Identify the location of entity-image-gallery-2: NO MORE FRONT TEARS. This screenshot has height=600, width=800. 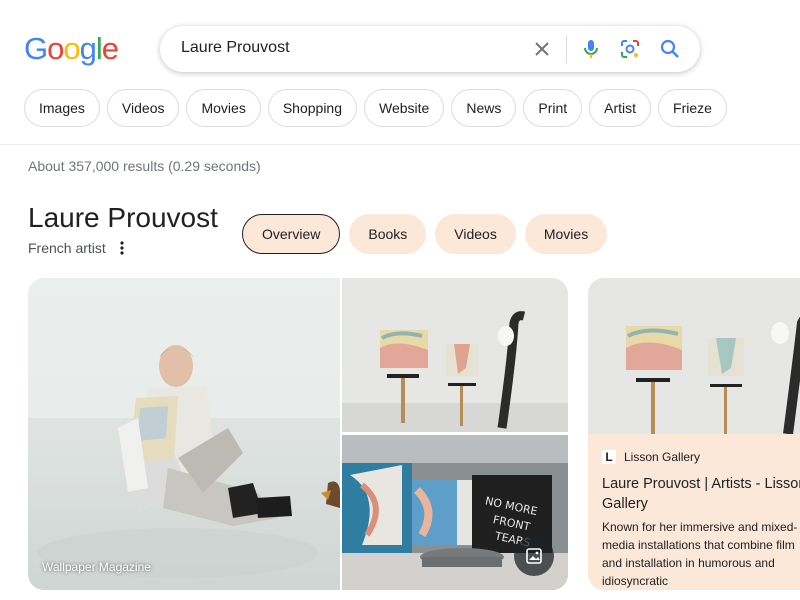
(455, 512).